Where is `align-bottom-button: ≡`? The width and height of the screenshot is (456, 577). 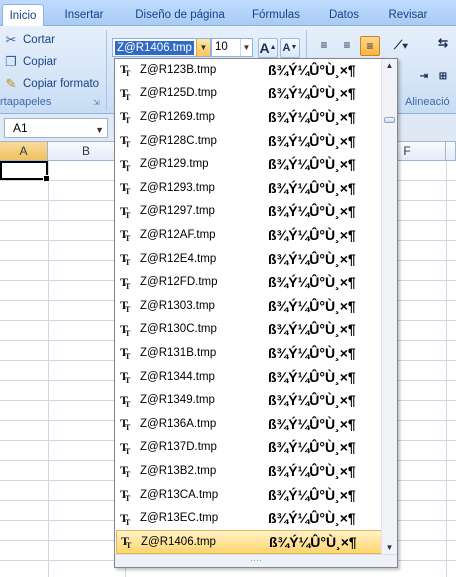 align-bottom-button: ≡ is located at coordinates (370, 46).